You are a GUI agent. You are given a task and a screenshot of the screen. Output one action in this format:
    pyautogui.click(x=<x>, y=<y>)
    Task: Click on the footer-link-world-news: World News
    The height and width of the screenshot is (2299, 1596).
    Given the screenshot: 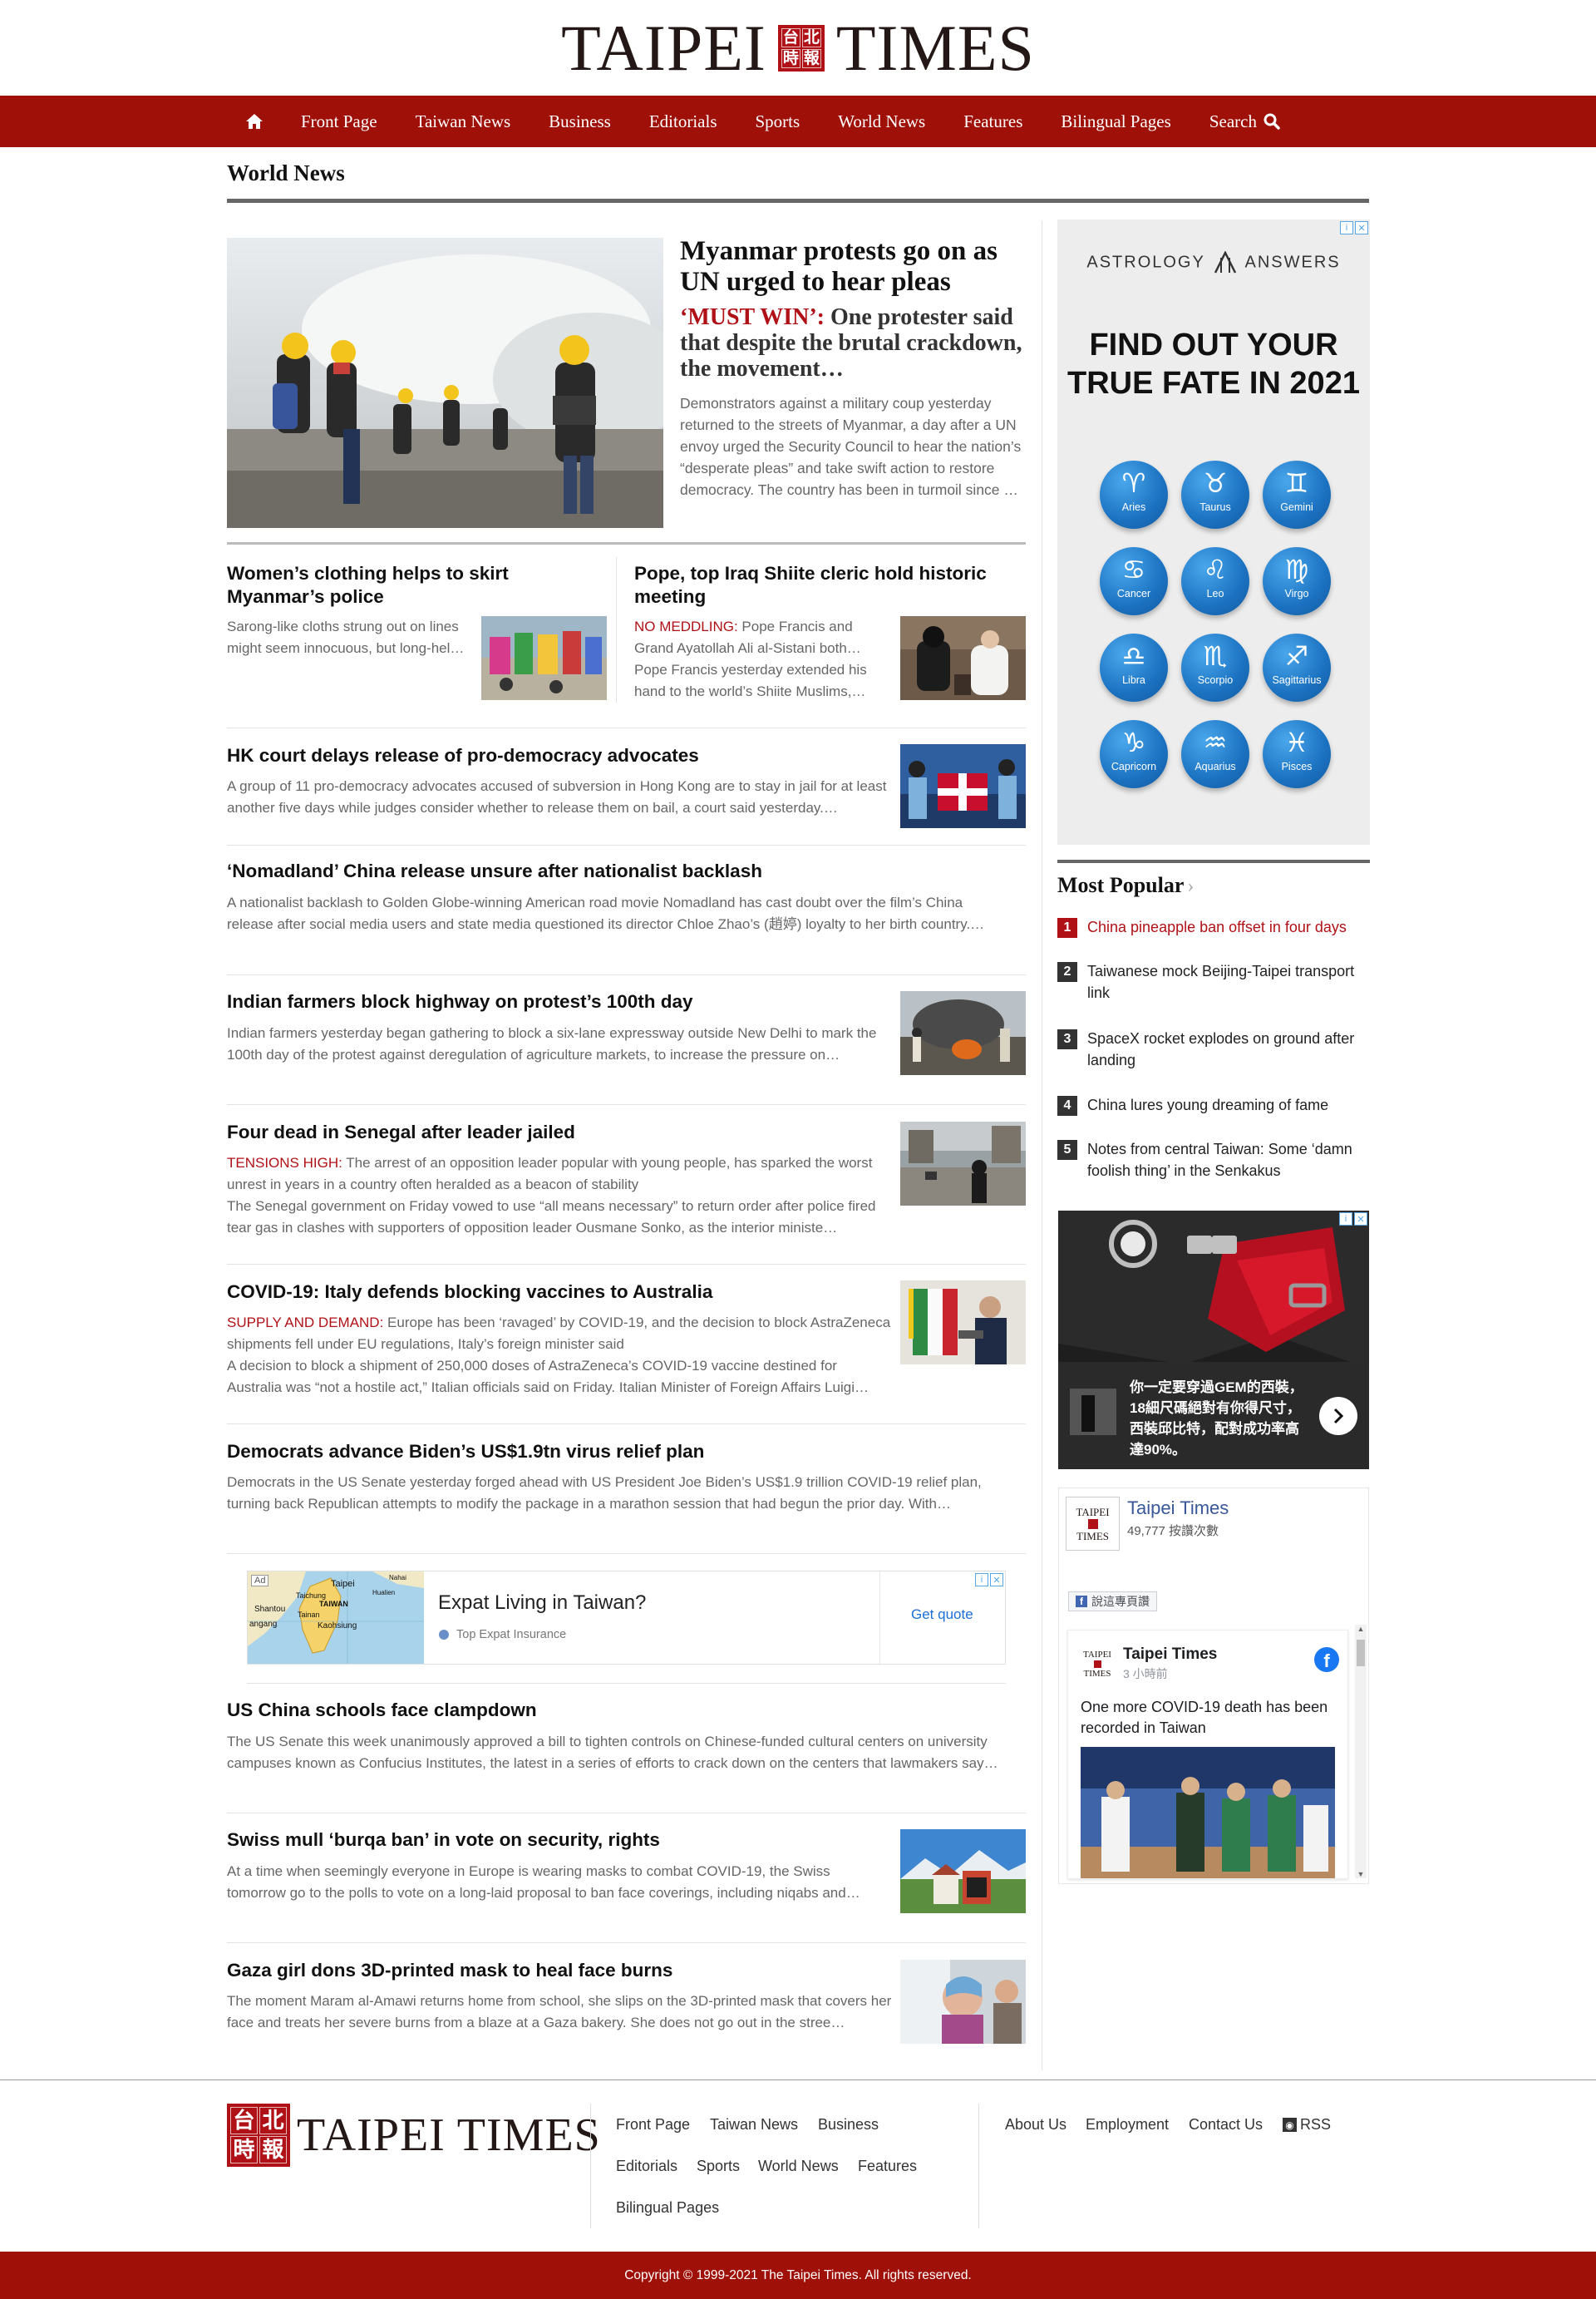 What is the action you would take?
    pyautogui.click(x=798, y=2166)
    